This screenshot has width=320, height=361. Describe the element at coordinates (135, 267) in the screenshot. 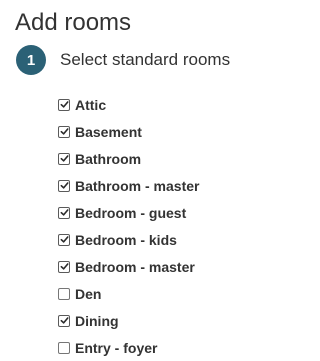

I see `room-label: Bedroom - master` at that location.